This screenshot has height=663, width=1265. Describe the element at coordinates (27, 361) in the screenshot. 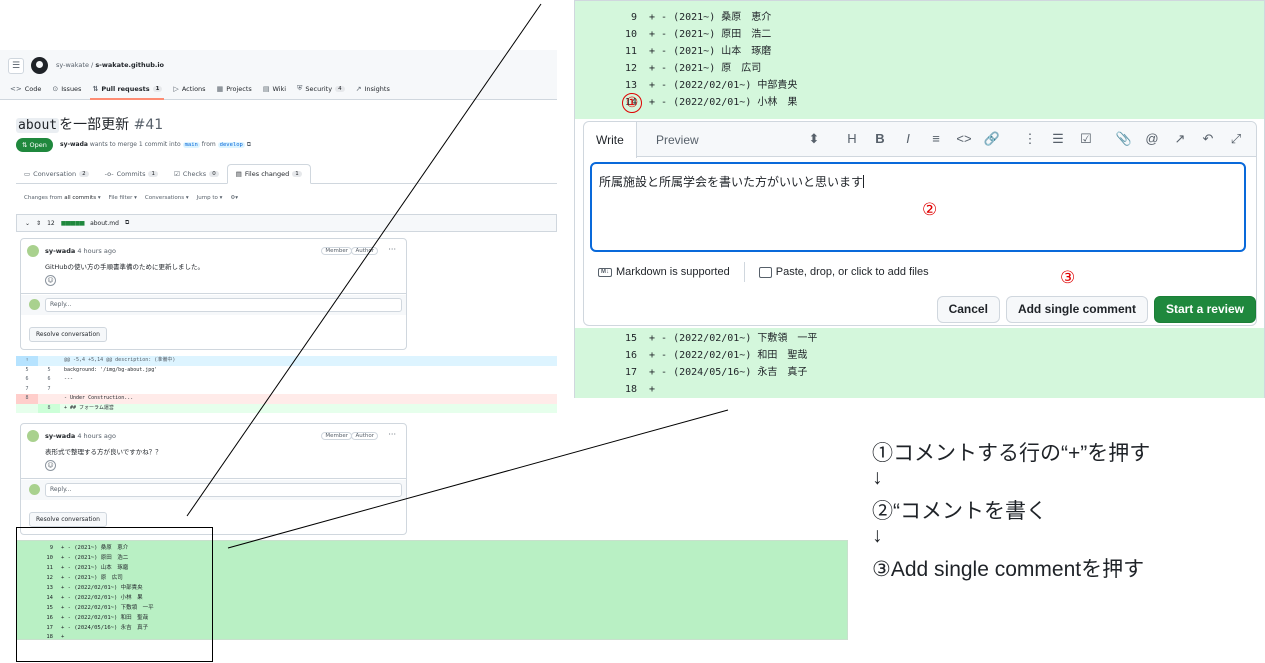

I see `expand-up-icon: ⇡` at that location.